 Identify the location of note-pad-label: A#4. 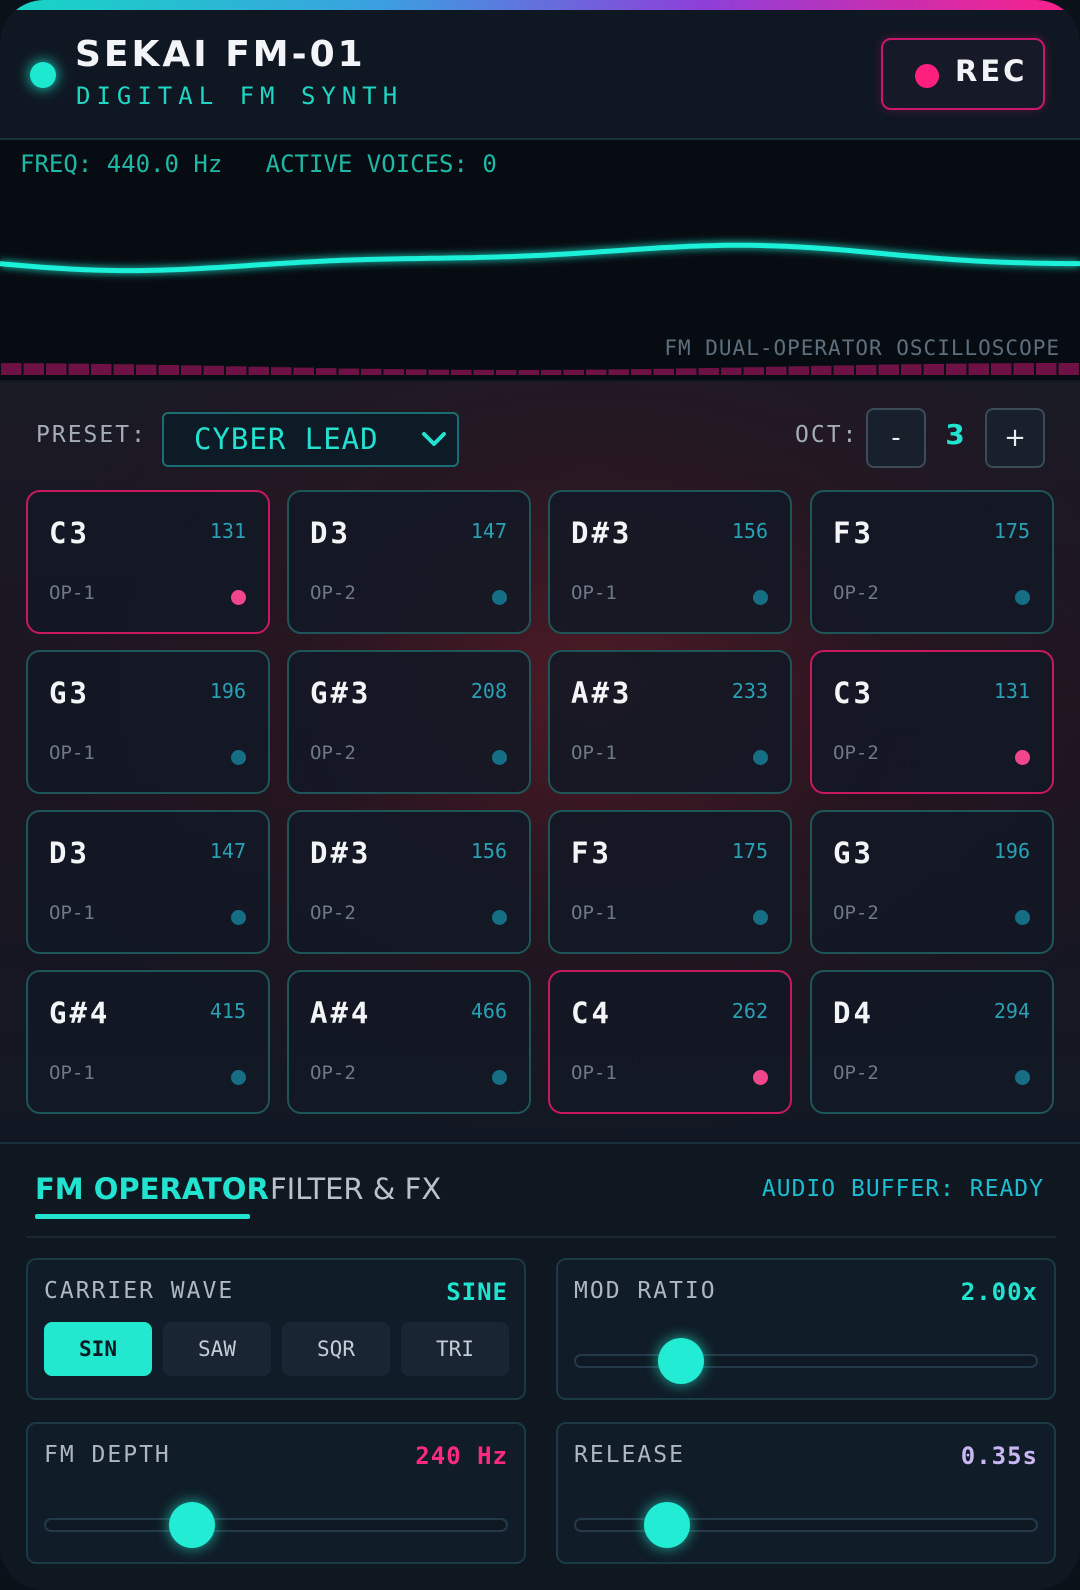
(341, 1013).